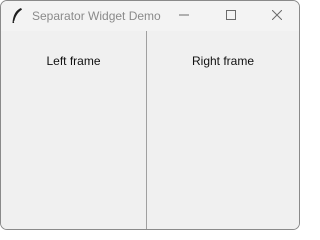 The width and height of the screenshot is (320, 240). I want to click on left-frame-label: Left frame, so click(73, 61).